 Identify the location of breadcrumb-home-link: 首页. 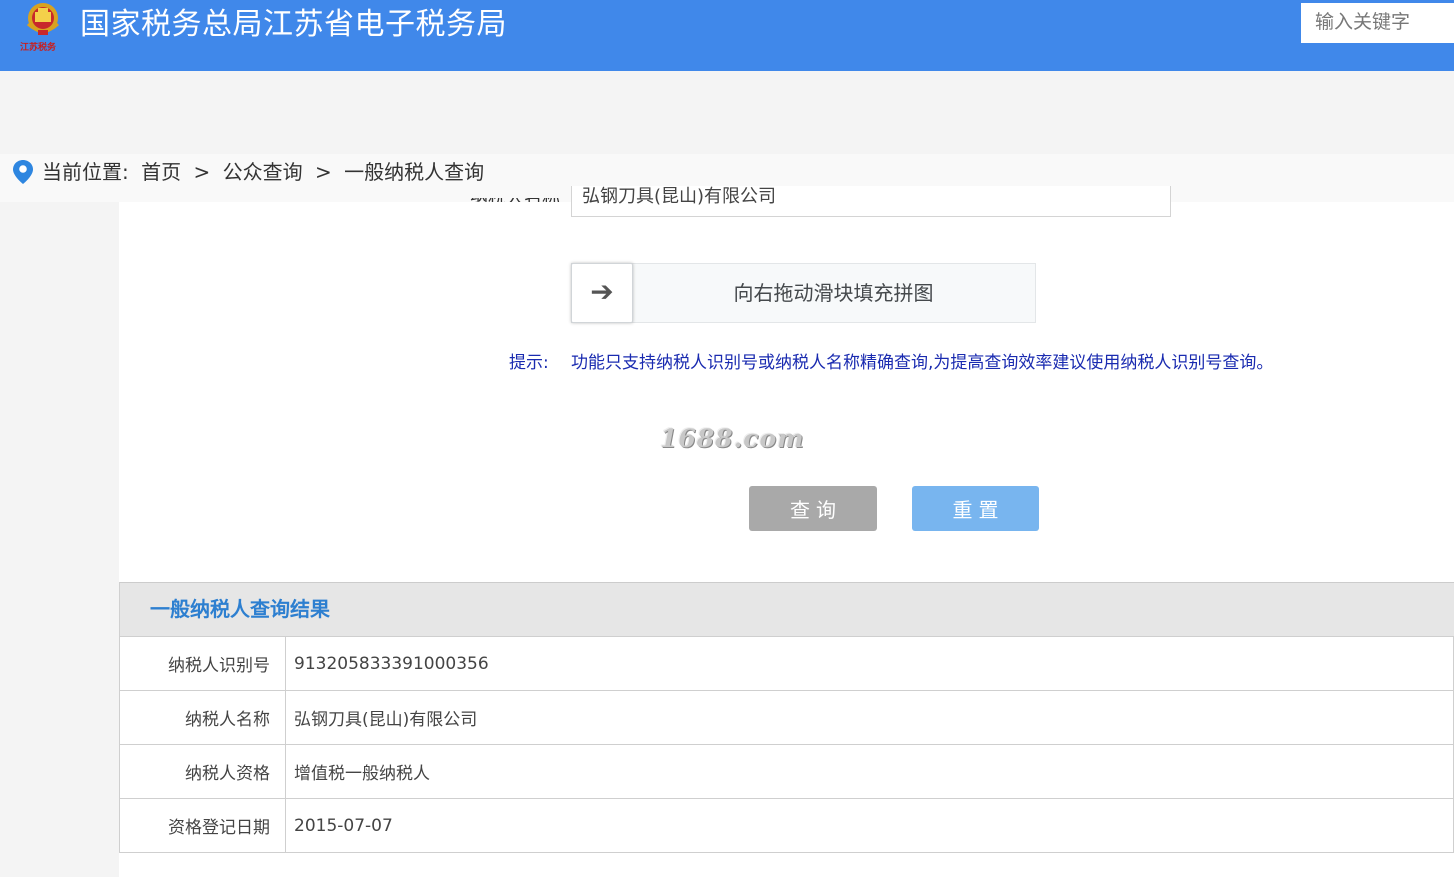
(161, 172).